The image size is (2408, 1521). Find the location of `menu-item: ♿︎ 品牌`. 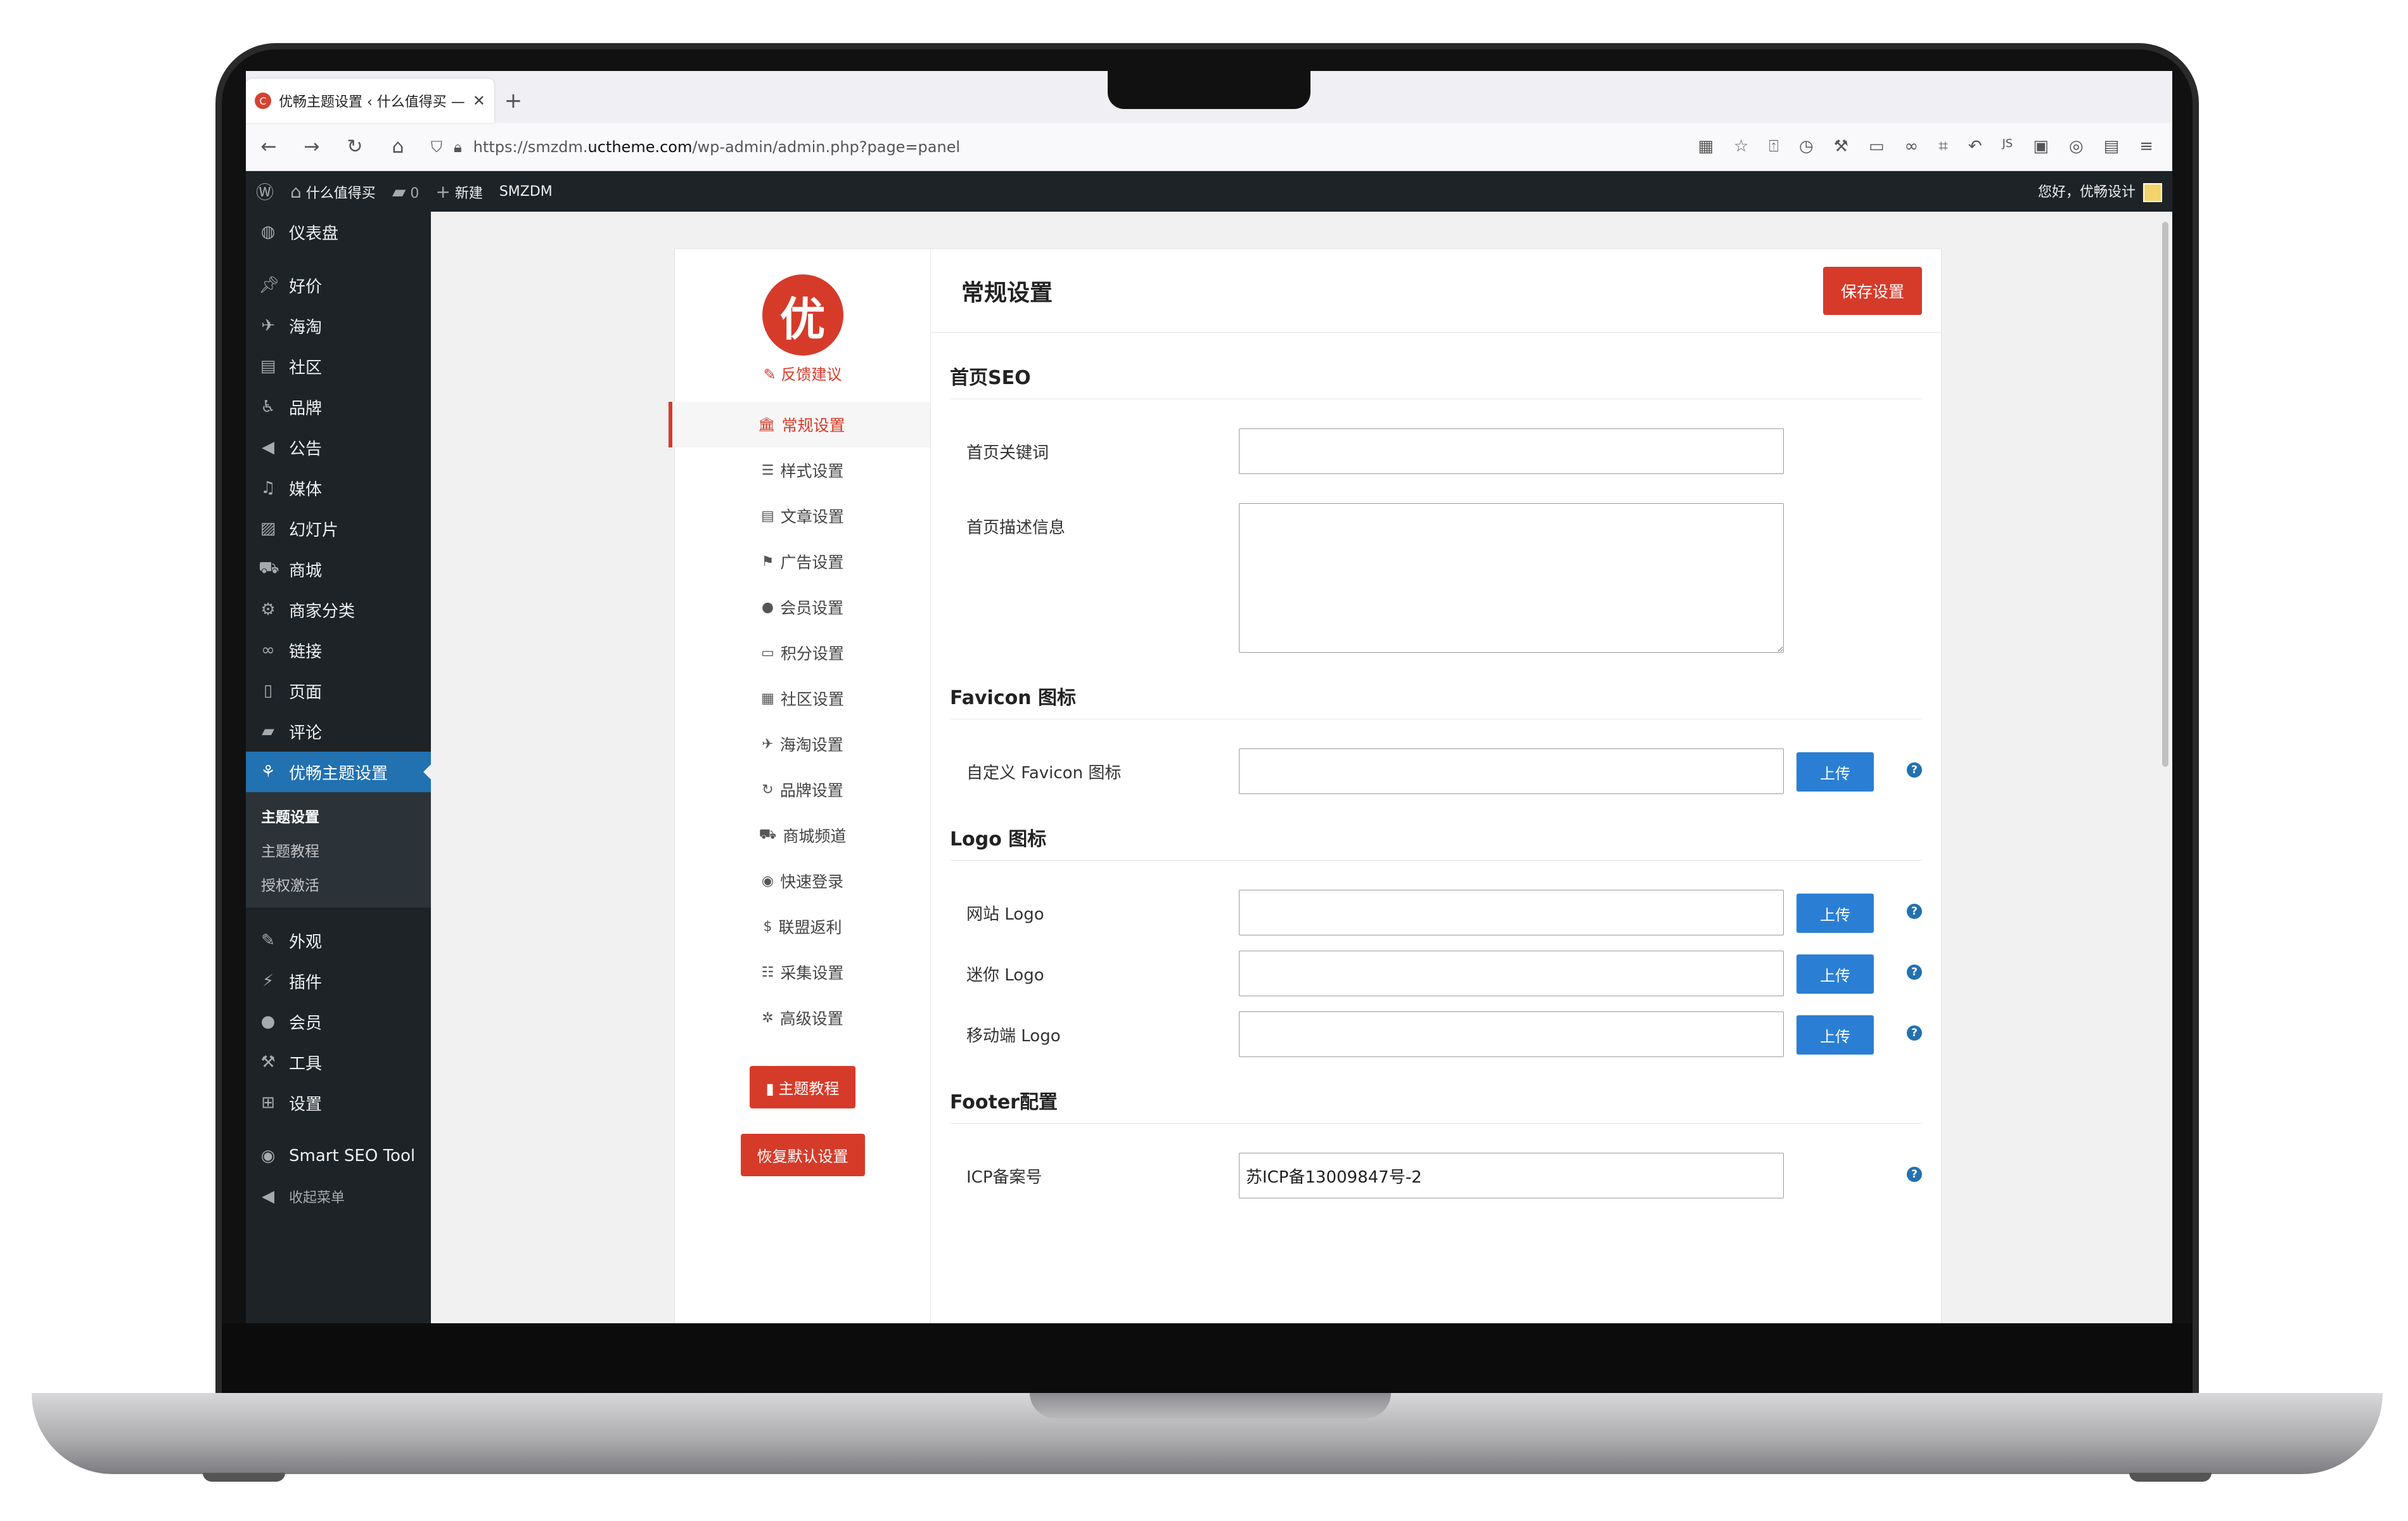

menu-item: ♿︎ 品牌 is located at coordinates (338, 407).